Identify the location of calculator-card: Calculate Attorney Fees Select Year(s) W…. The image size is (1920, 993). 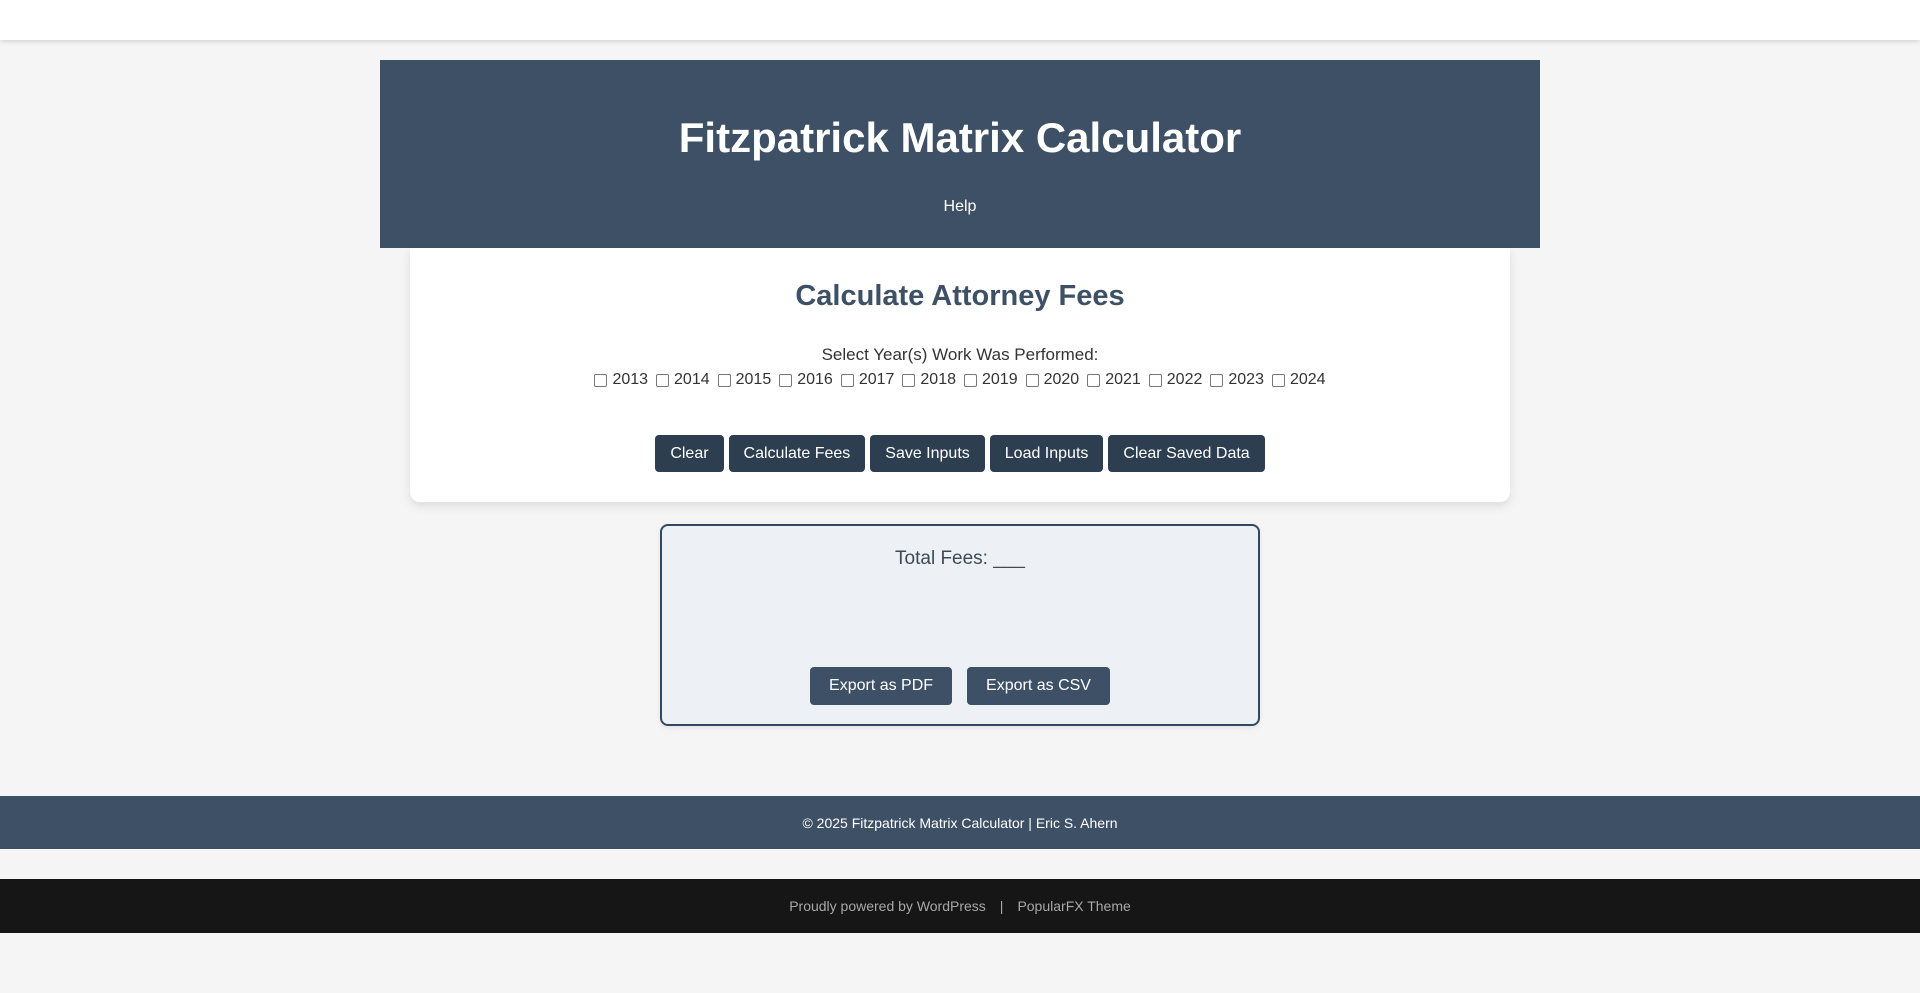
(960, 375).